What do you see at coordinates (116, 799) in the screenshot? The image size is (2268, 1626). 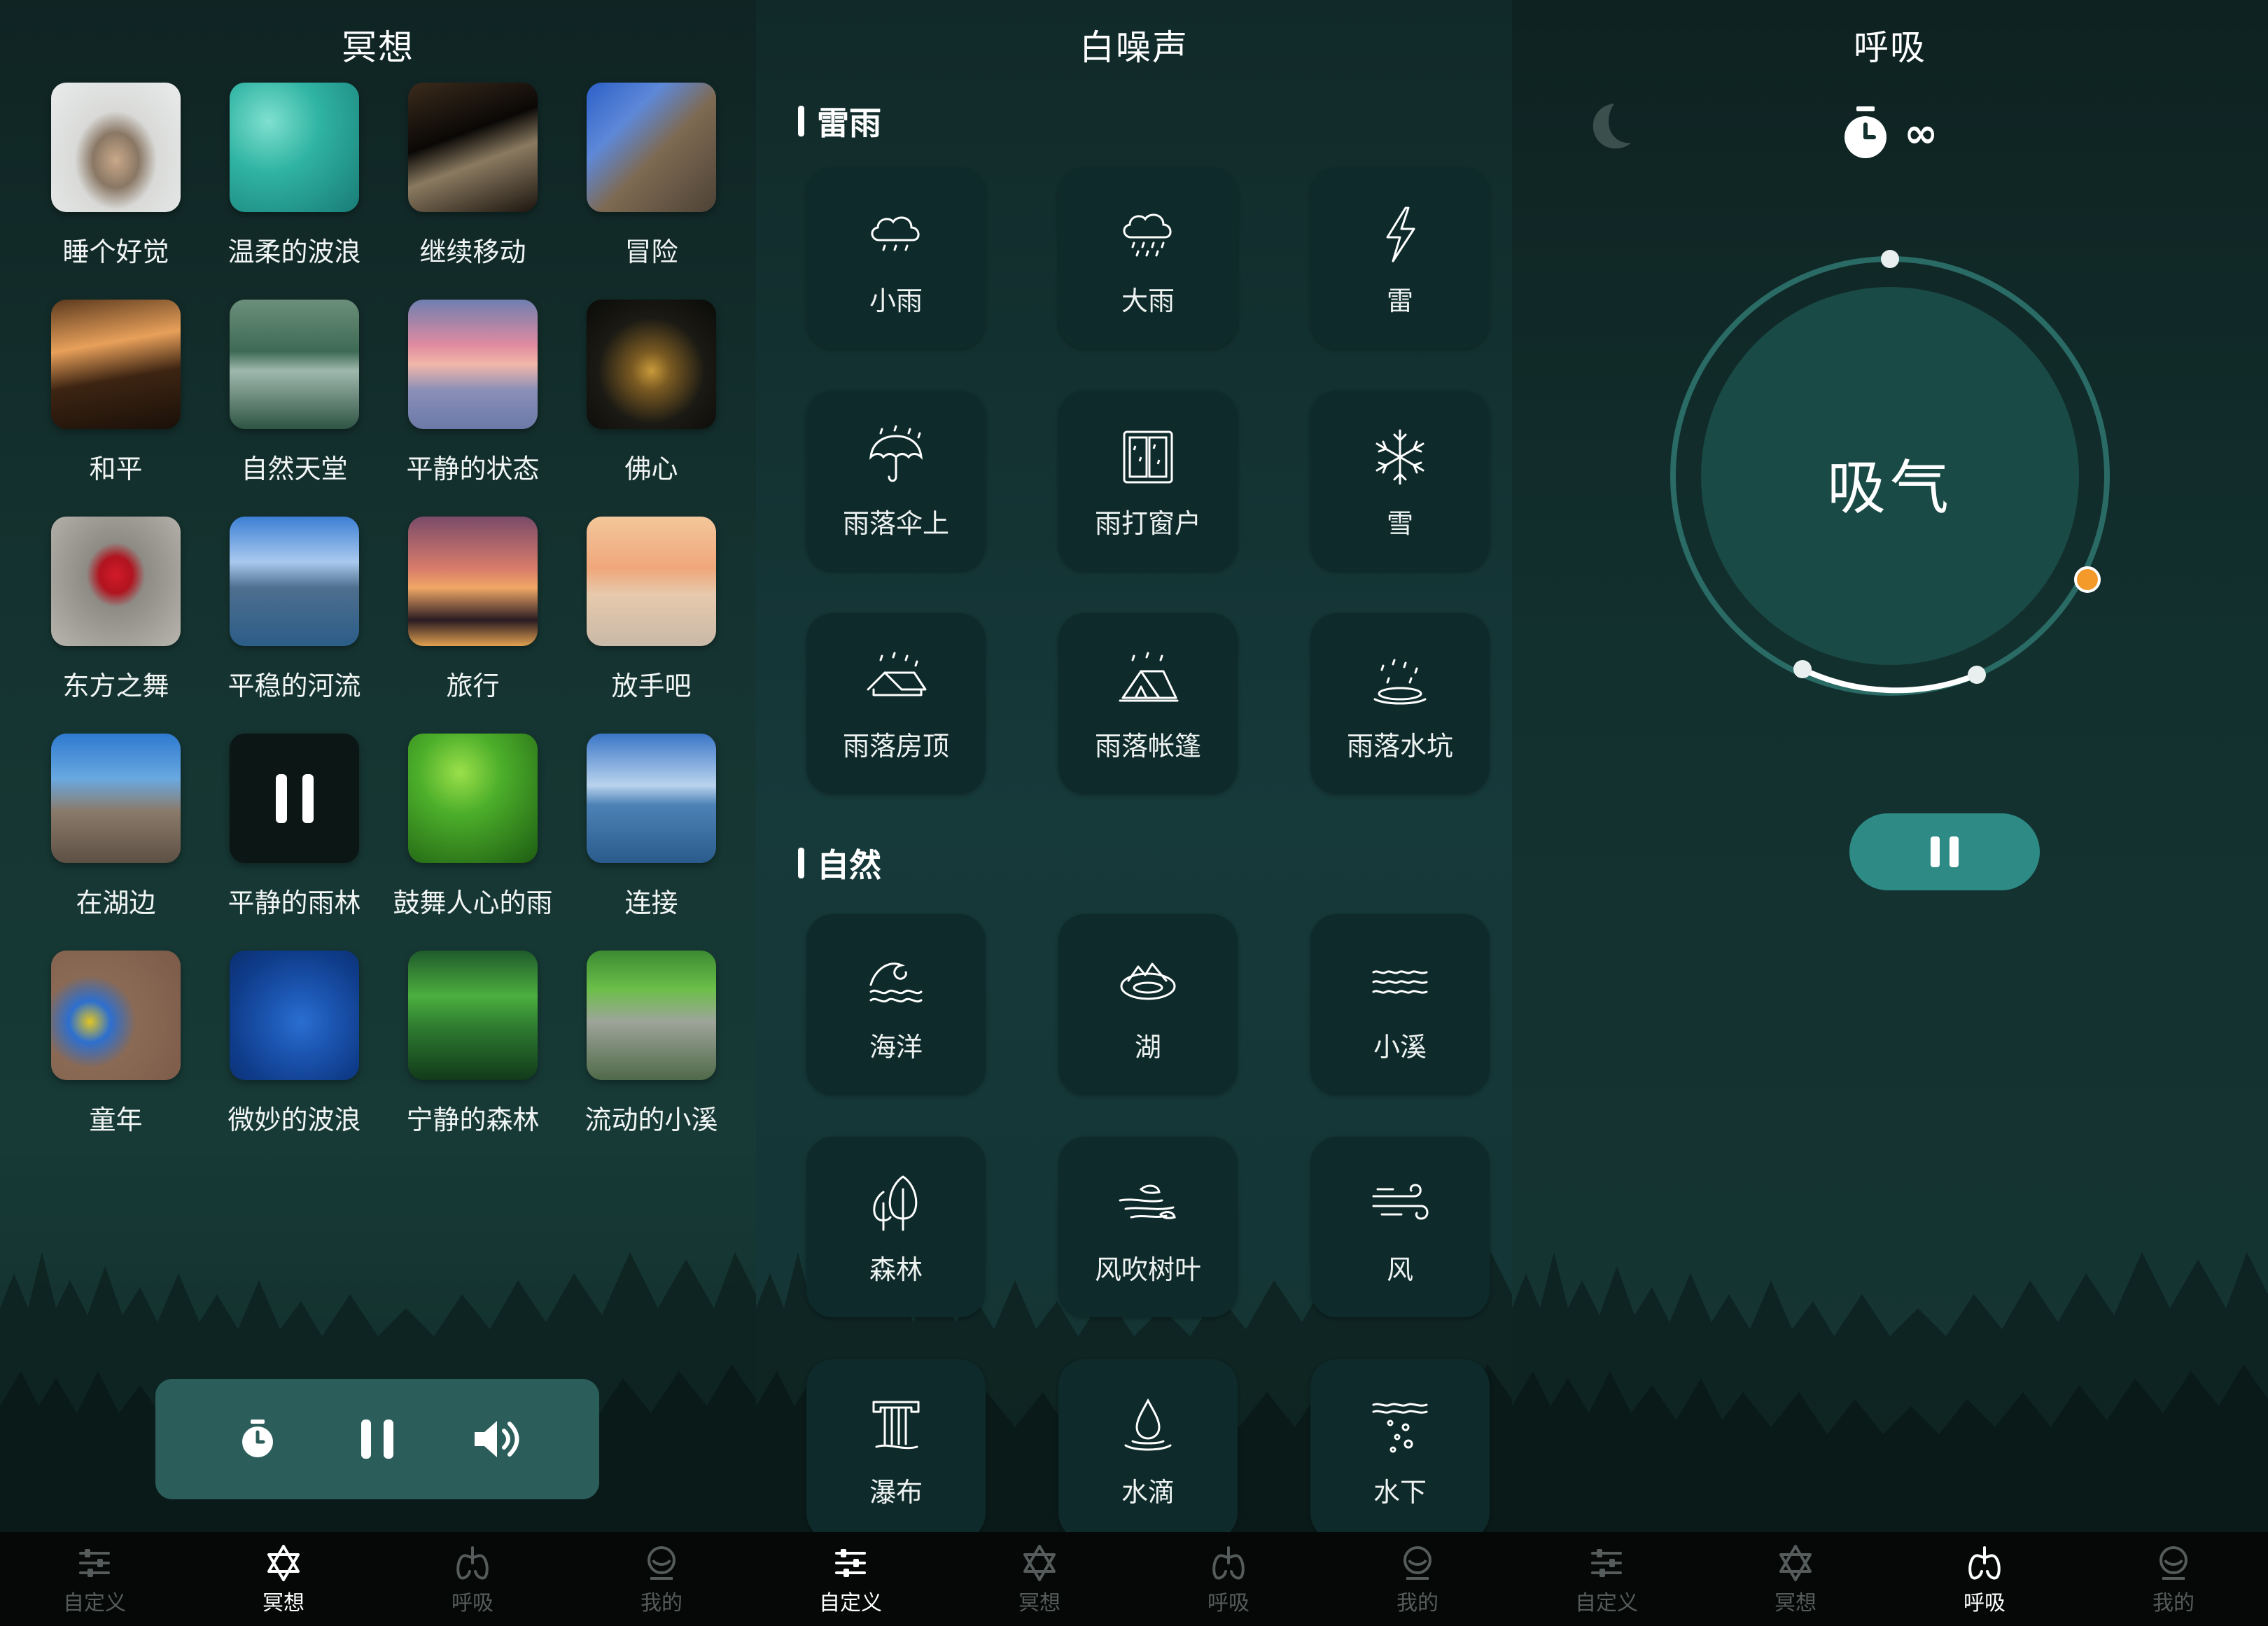 I see `meditation-thumbnail-lakeside-stones` at bounding box center [116, 799].